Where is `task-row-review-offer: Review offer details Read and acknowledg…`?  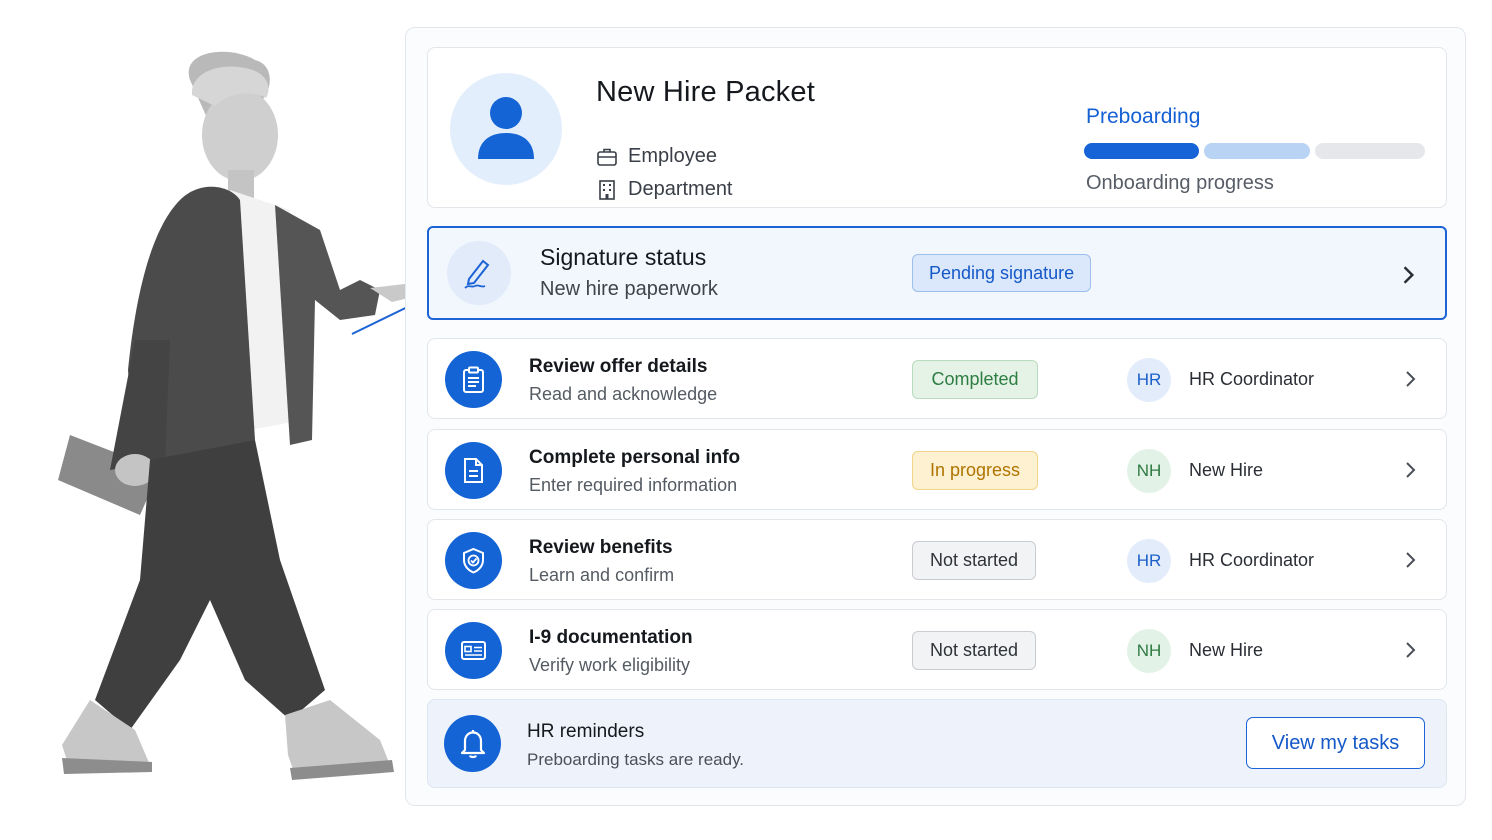 task-row-review-offer: Review offer details Read and acknowledg… is located at coordinates (937, 378).